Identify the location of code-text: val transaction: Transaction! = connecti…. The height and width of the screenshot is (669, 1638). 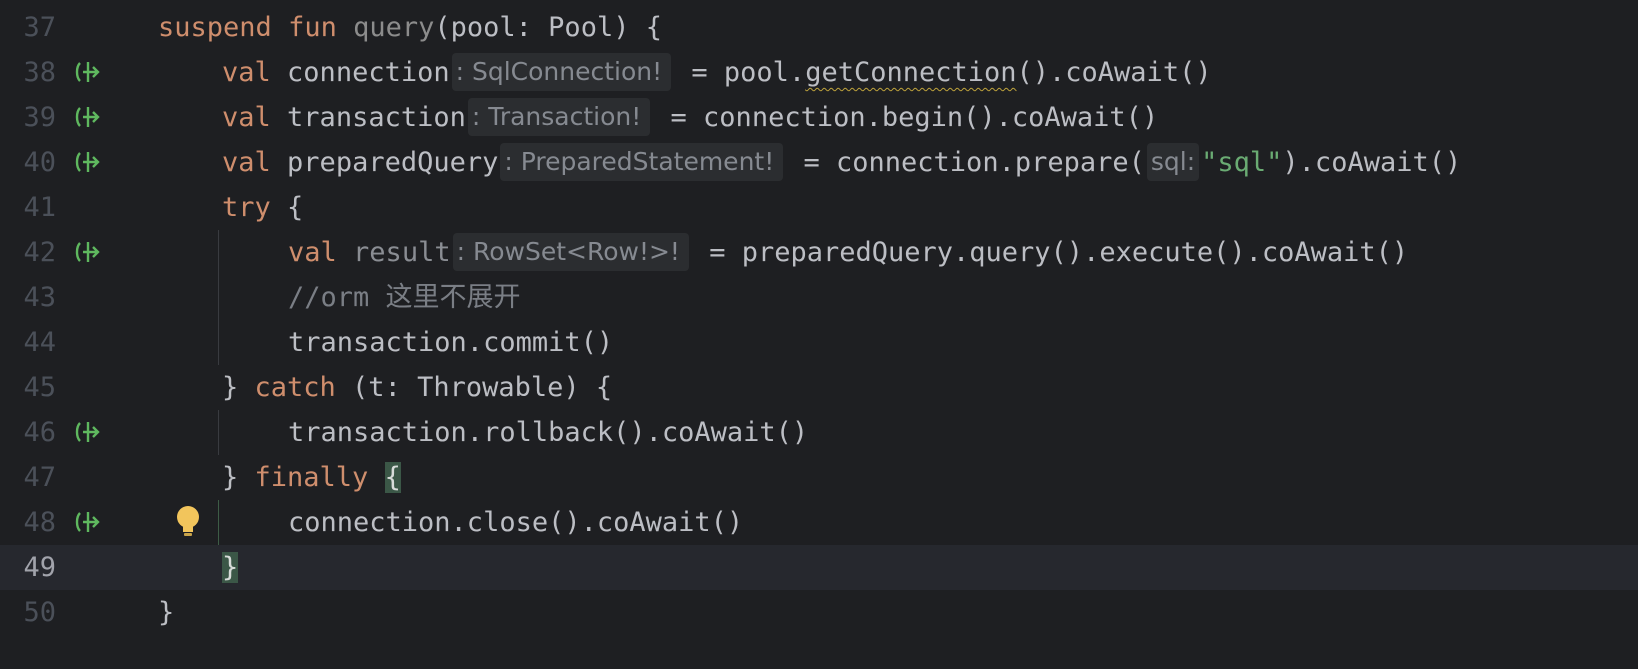
(690, 117).